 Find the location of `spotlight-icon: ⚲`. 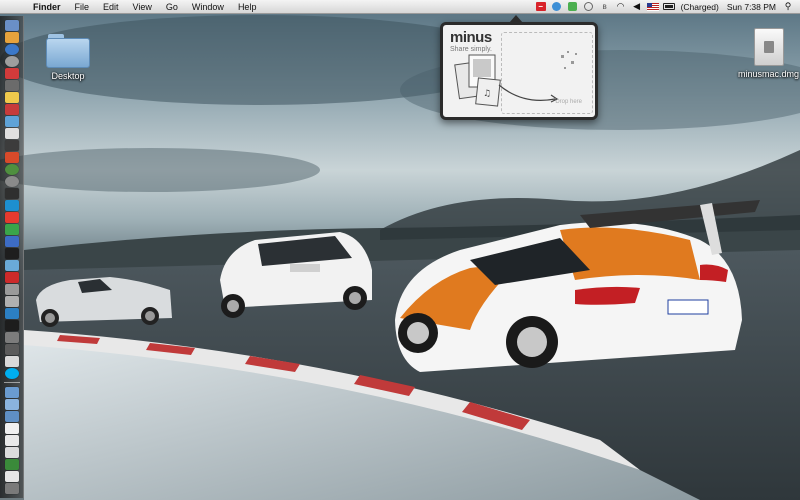

spotlight-icon: ⚲ is located at coordinates (788, 6).